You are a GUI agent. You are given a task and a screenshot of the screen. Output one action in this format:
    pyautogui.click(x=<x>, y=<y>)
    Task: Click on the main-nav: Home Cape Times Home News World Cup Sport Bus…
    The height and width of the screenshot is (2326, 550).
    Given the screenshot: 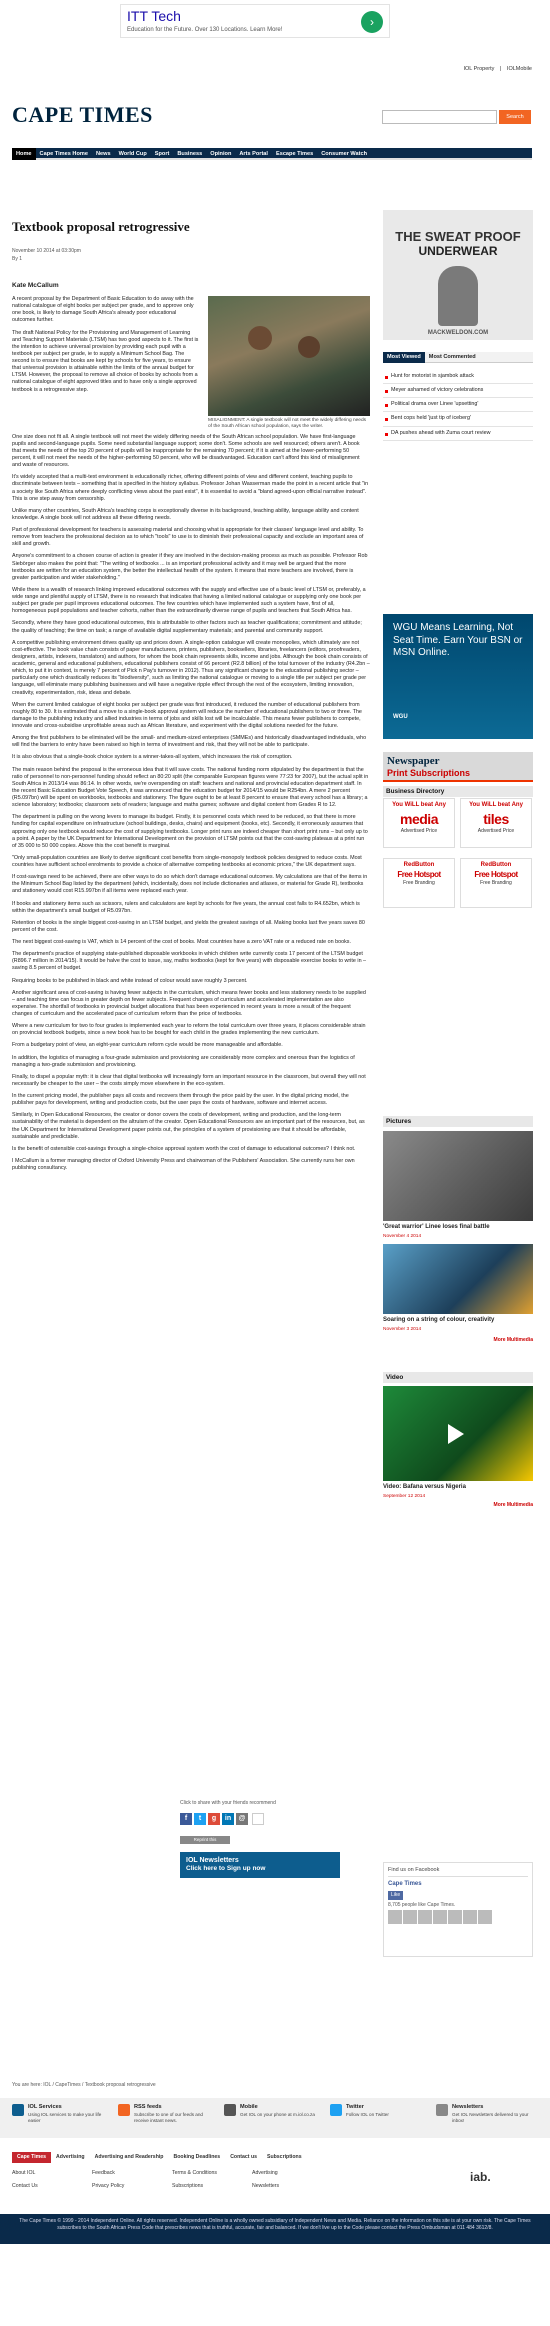 What is the action you would take?
    pyautogui.click(x=272, y=154)
    